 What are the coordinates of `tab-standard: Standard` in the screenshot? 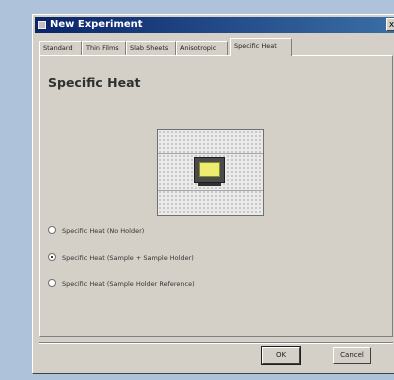 It's located at (60, 48).